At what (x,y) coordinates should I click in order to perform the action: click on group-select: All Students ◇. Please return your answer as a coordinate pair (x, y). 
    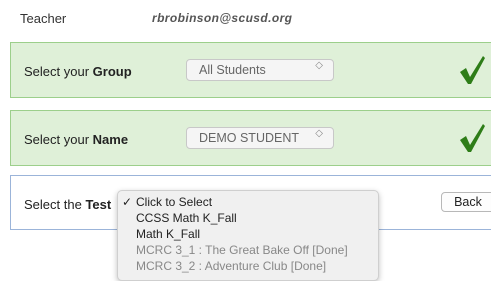
    Looking at the image, I should click on (260, 70).